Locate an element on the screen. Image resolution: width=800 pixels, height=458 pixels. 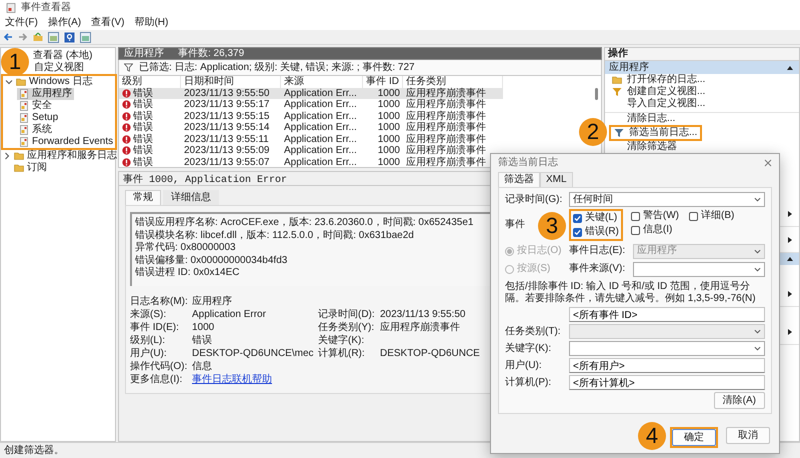
user-field: <所有用户> is located at coordinates (667, 365).